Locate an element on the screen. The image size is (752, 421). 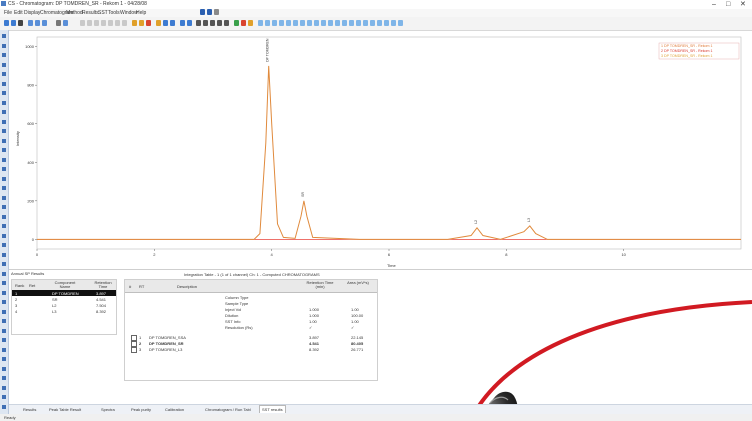
menu-file: File is located at coordinates (8, 13).